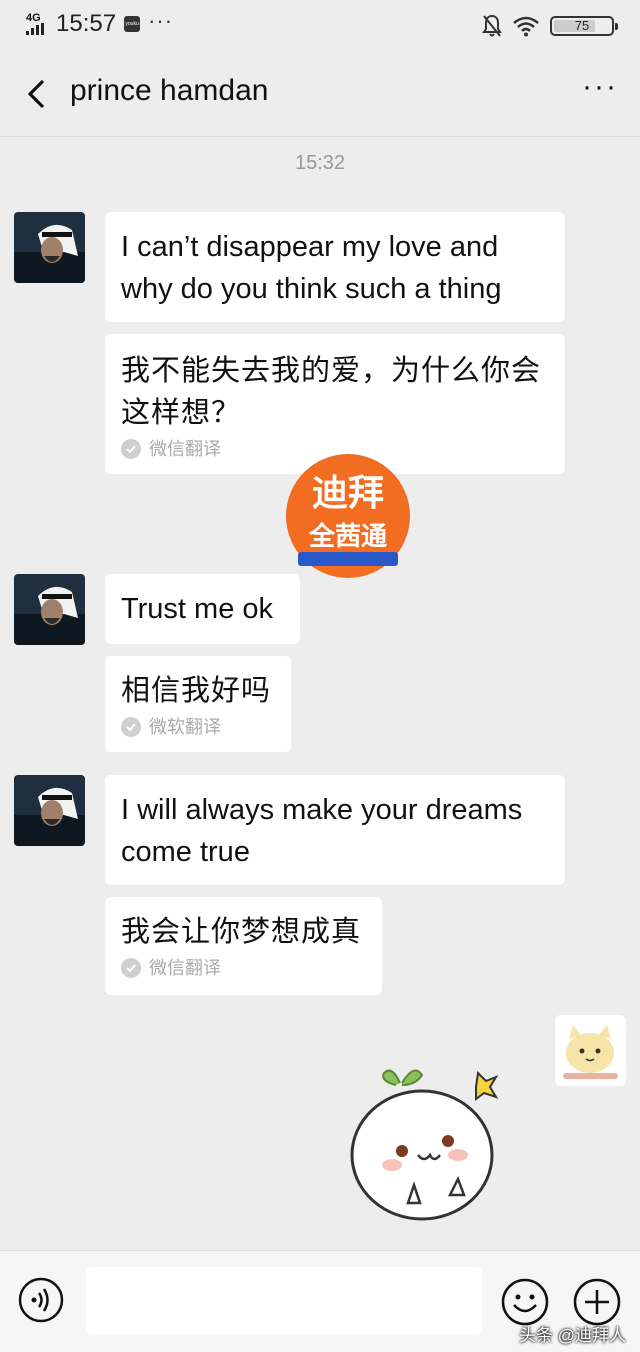 The height and width of the screenshot is (1352, 640). I want to click on message-text: I will always make your dreams come true, so click(322, 831).